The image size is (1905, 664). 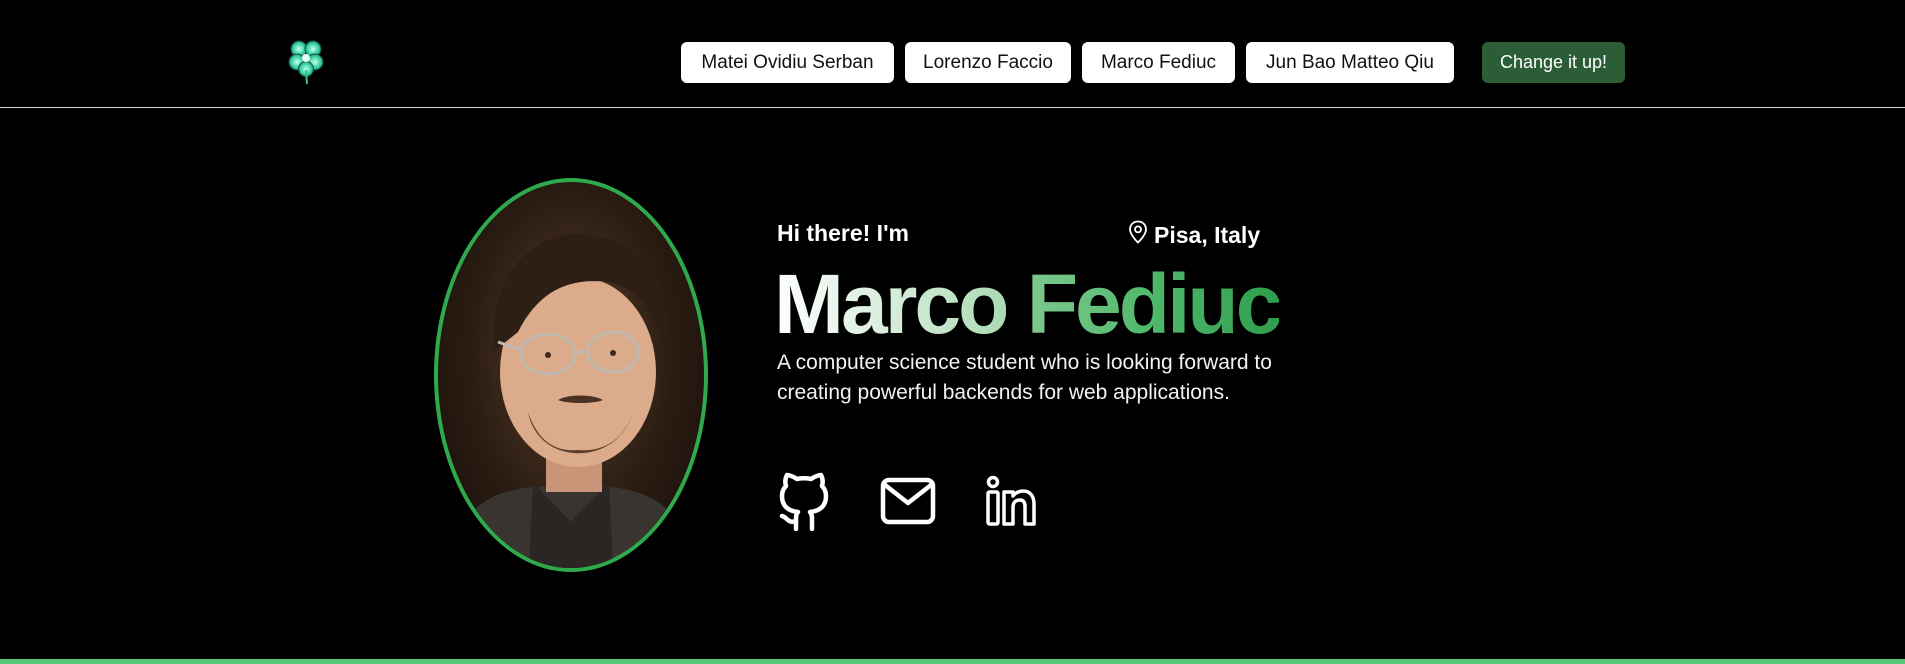 What do you see at coordinates (1553, 62) in the screenshot?
I see `change-it-up-button: Change it up!` at bounding box center [1553, 62].